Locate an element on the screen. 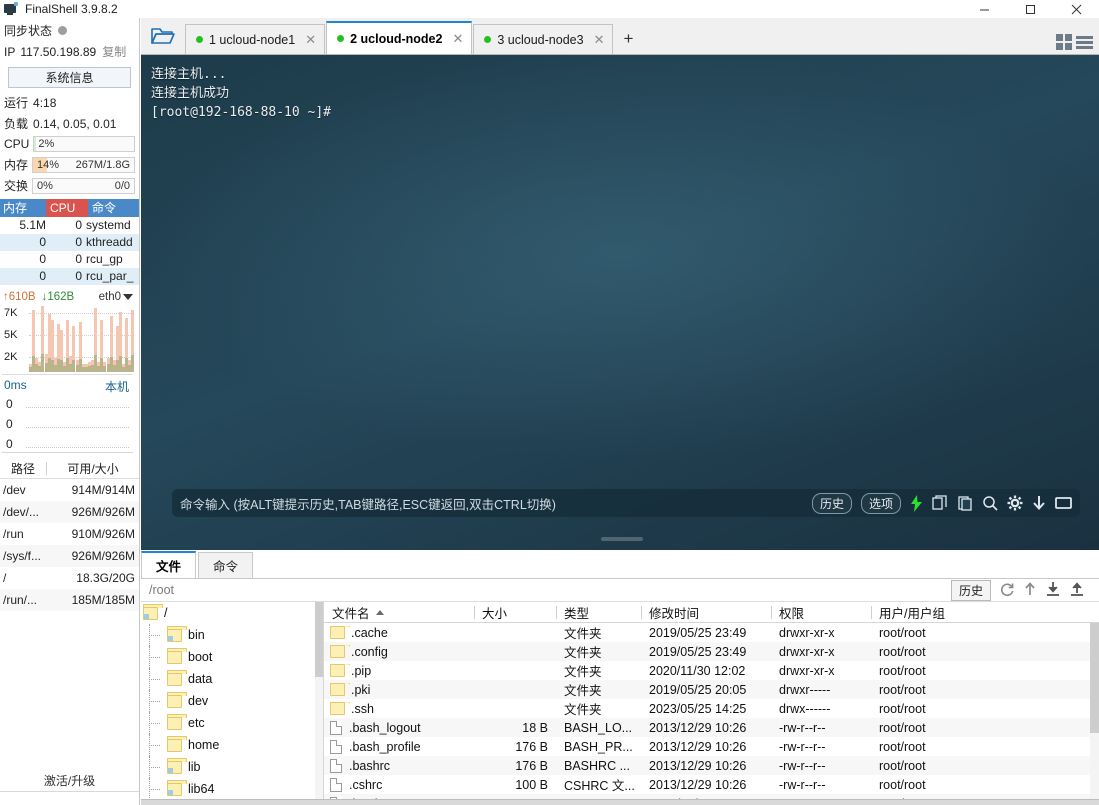 This screenshot has height=805, width=1099. list-view-icon is located at coordinates (1084, 42).